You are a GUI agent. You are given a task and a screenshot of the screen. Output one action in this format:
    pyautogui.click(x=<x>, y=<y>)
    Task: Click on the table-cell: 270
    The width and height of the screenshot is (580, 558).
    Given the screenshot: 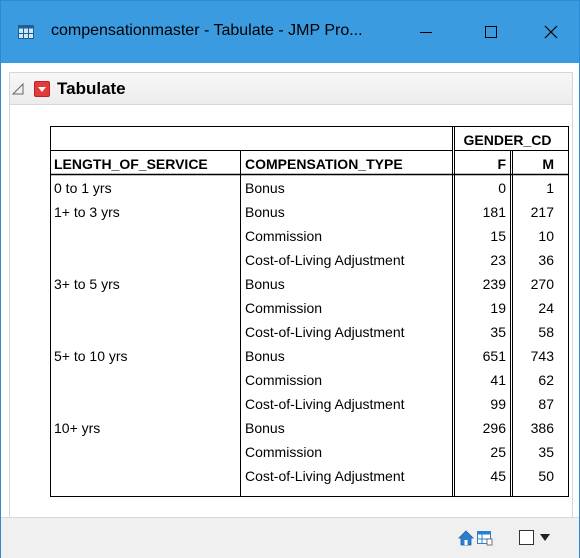 What is the action you would take?
    pyautogui.click(x=542, y=284)
    